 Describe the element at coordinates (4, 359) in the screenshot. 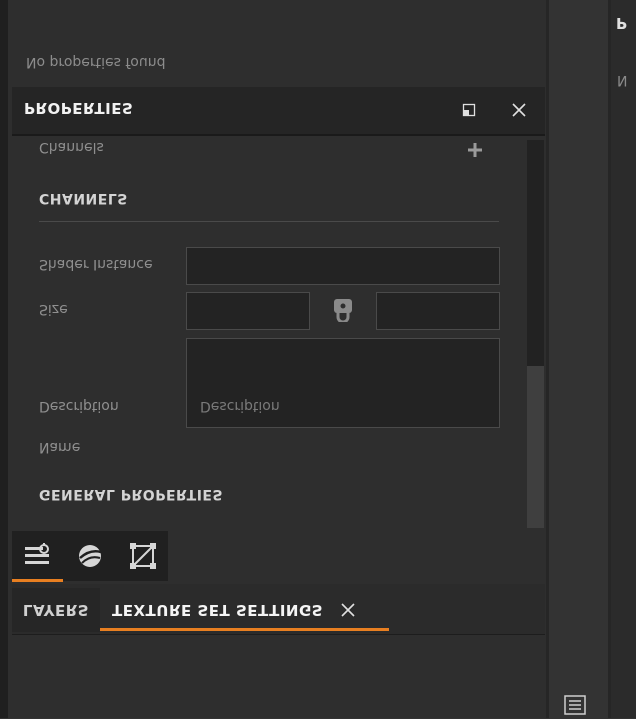

I see `window-edge` at that location.